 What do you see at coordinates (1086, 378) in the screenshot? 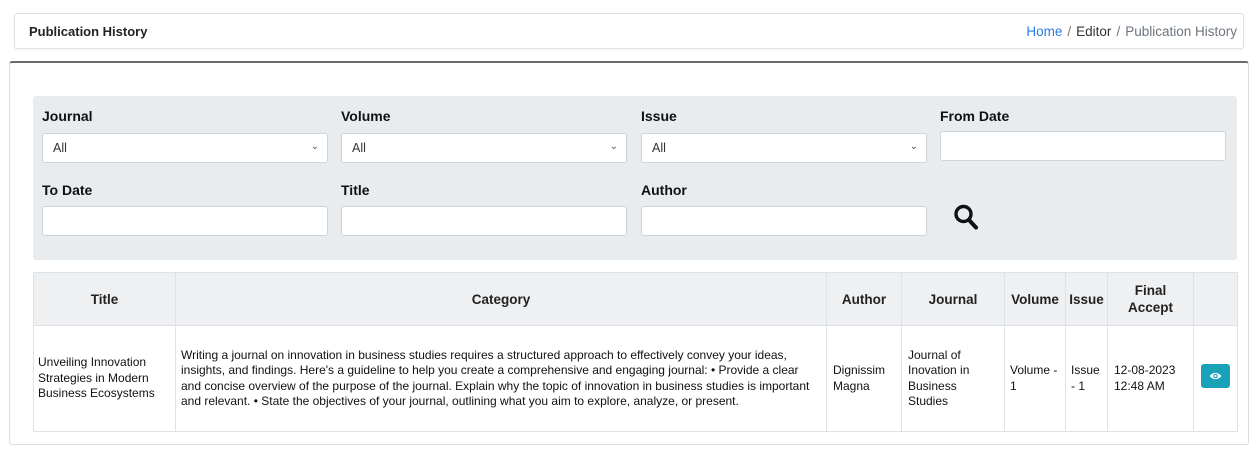
I see `cell-issue: Issue - 1` at bounding box center [1086, 378].